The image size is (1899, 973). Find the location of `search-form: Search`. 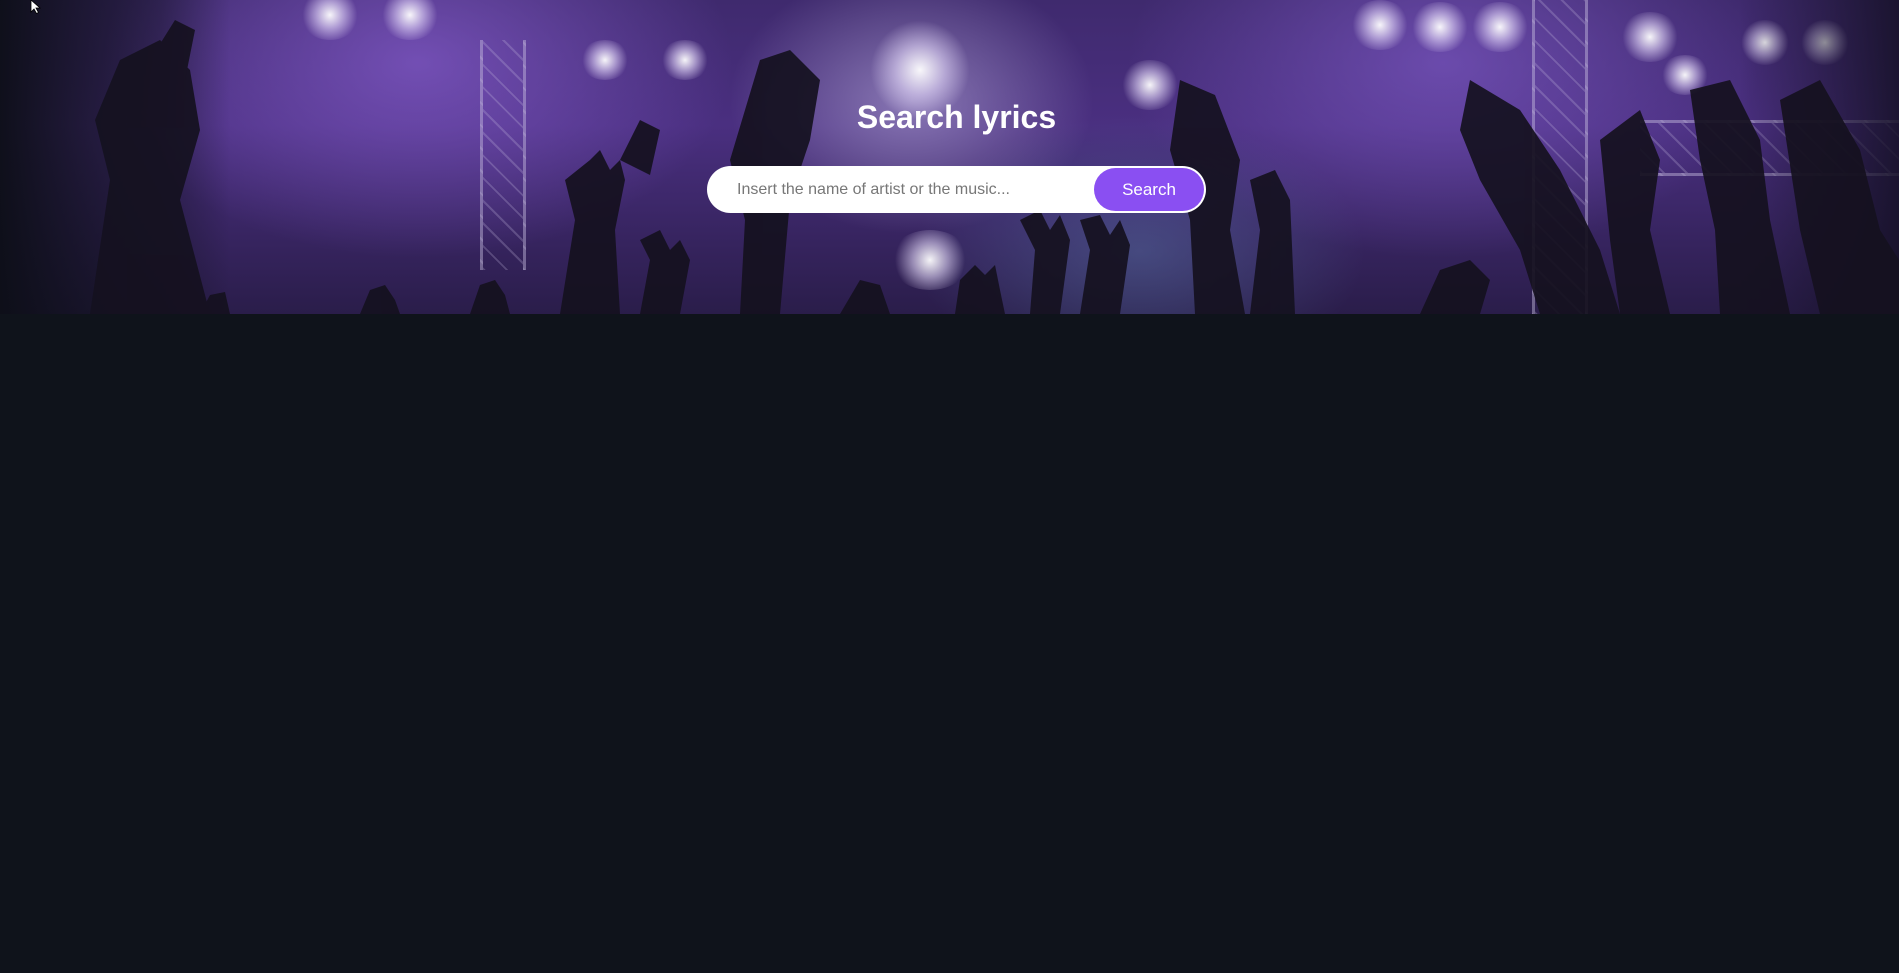

search-form: Search is located at coordinates (956, 189).